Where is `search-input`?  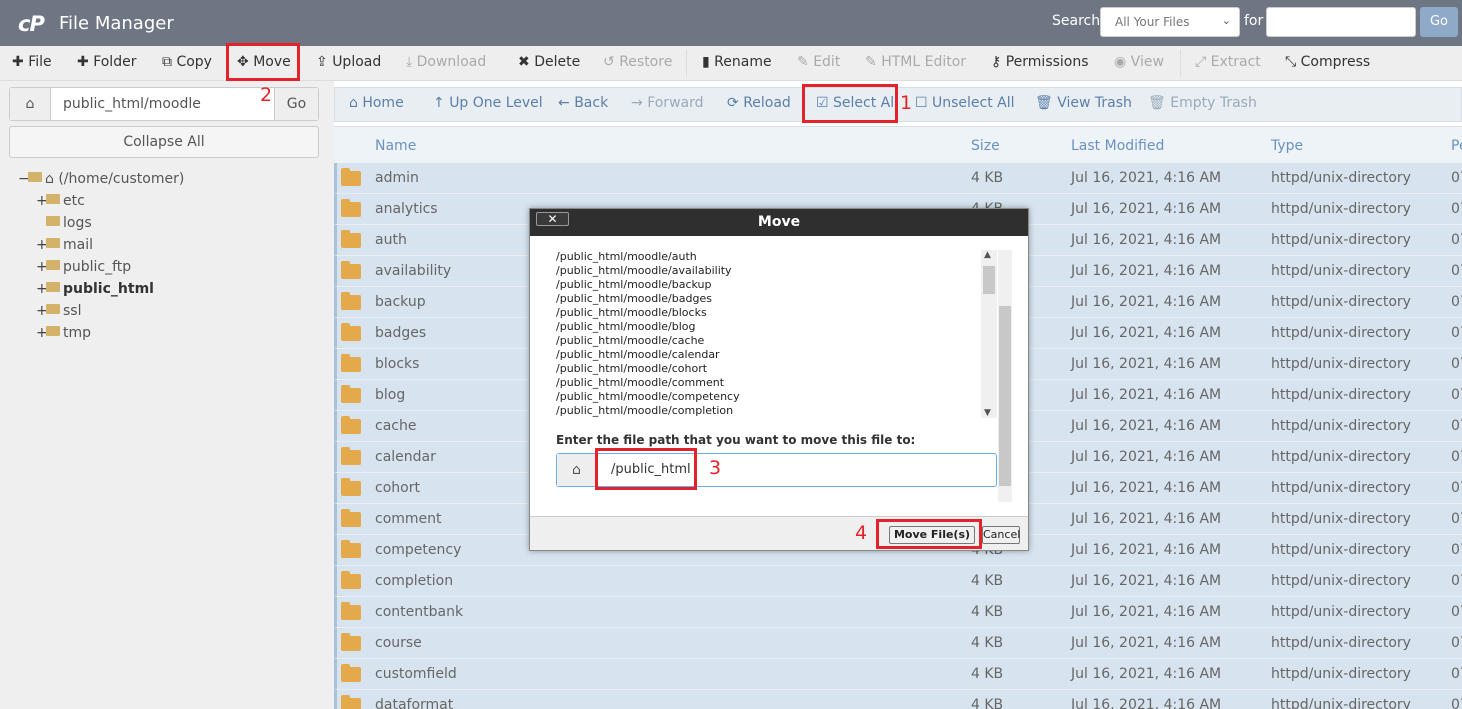
search-input is located at coordinates (1341, 22).